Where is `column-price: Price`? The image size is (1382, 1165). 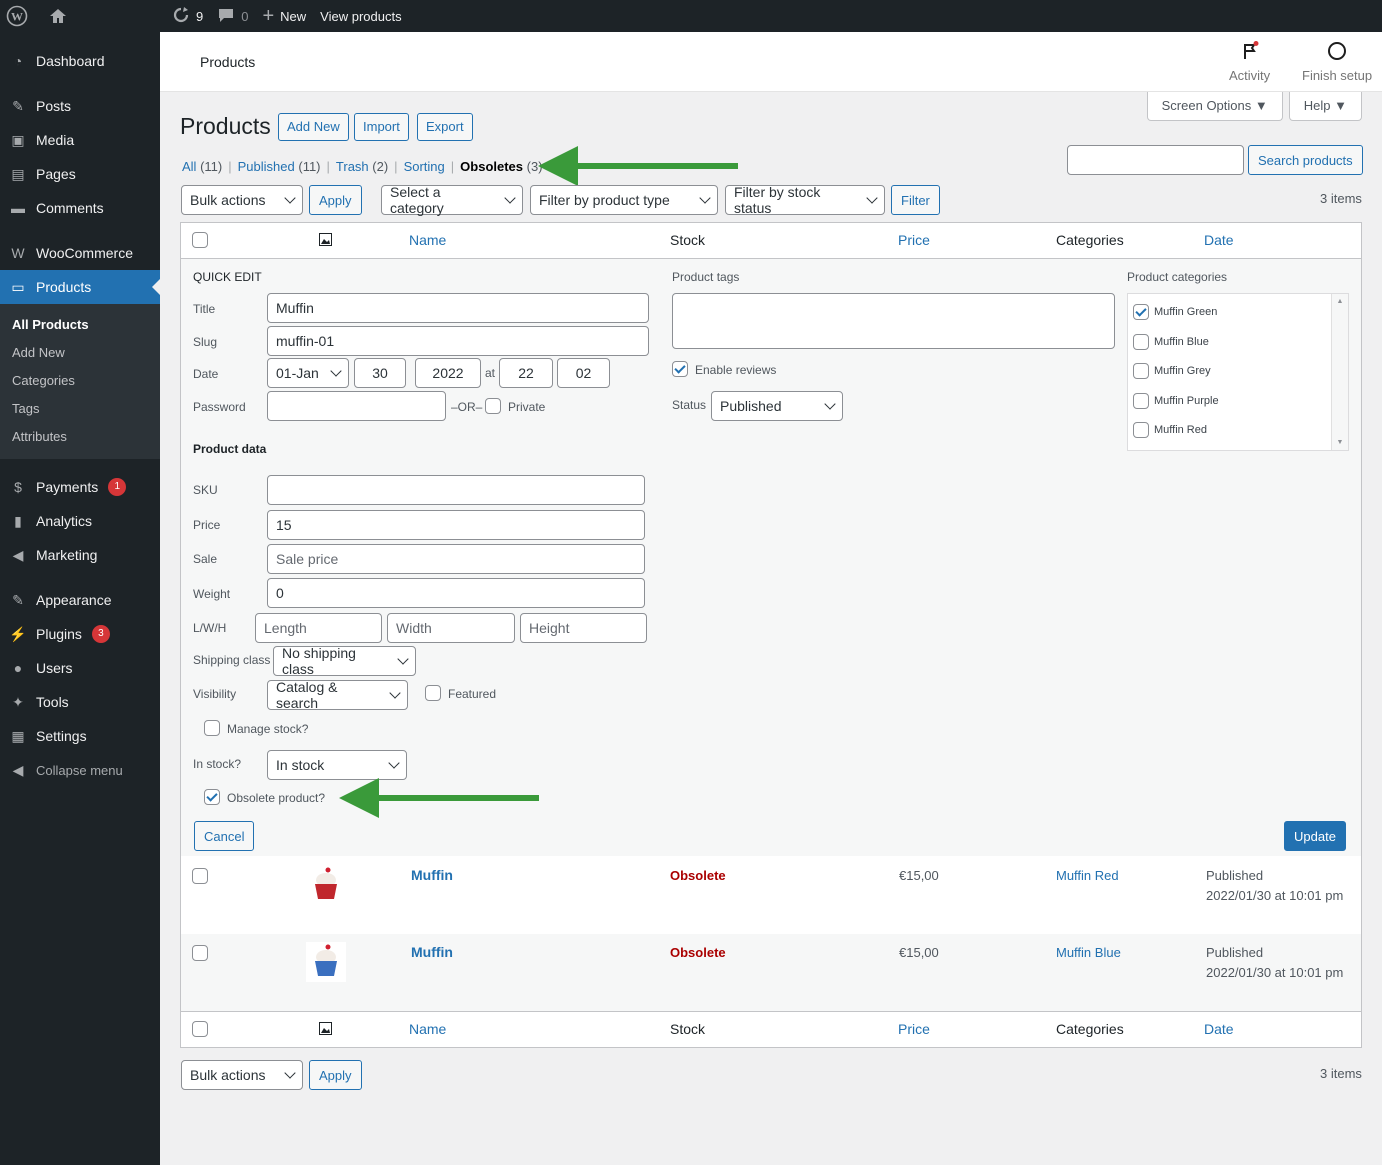 column-price: Price is located at coordinates (914, 240).